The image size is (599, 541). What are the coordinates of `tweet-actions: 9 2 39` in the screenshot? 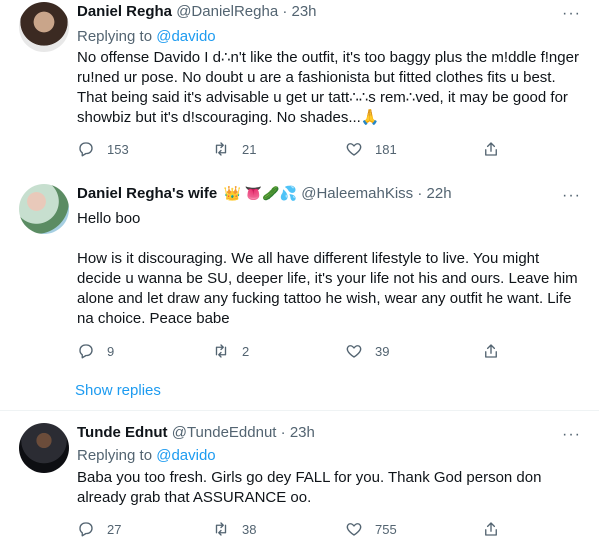 It's located at (297, 352).